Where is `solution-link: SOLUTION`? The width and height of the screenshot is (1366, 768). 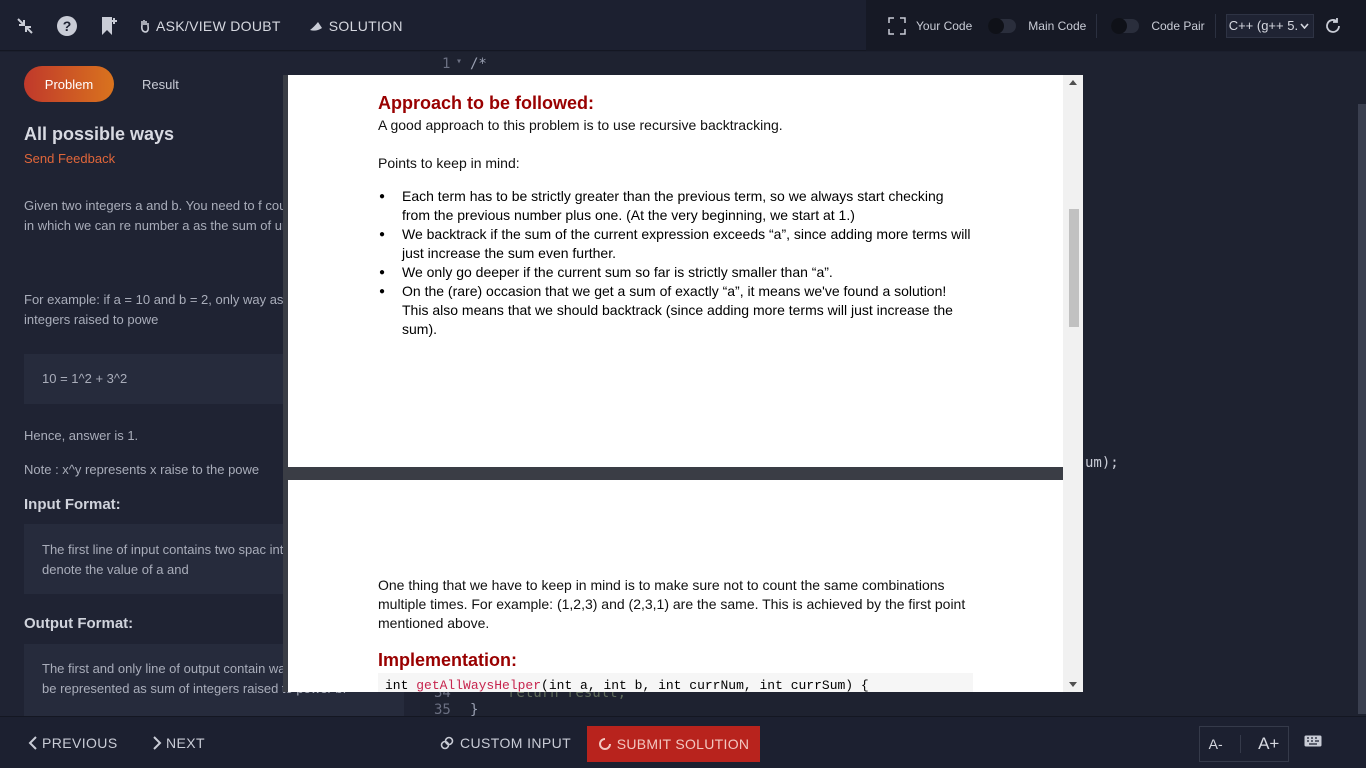
solution-link: SOLUTION is located at coordinates (356, 26).